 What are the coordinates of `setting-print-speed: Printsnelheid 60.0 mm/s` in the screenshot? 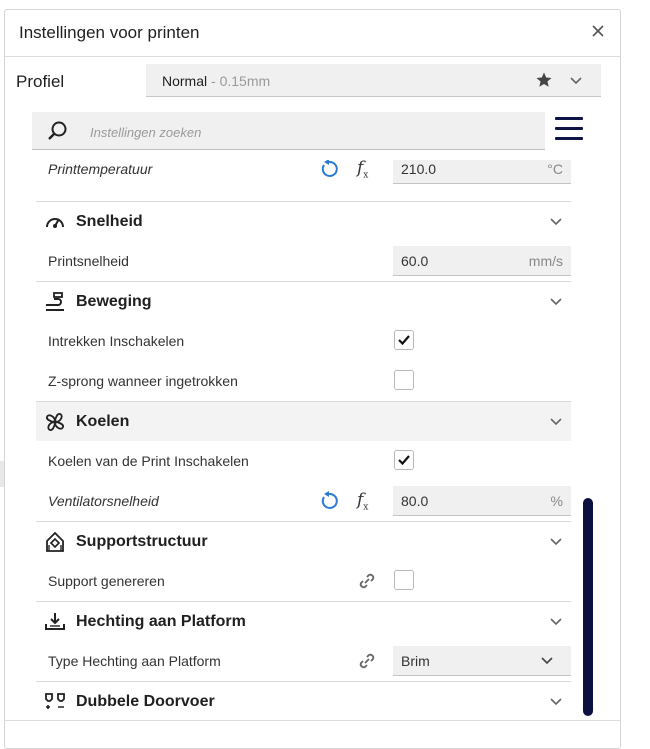 It's located at (303, 261).